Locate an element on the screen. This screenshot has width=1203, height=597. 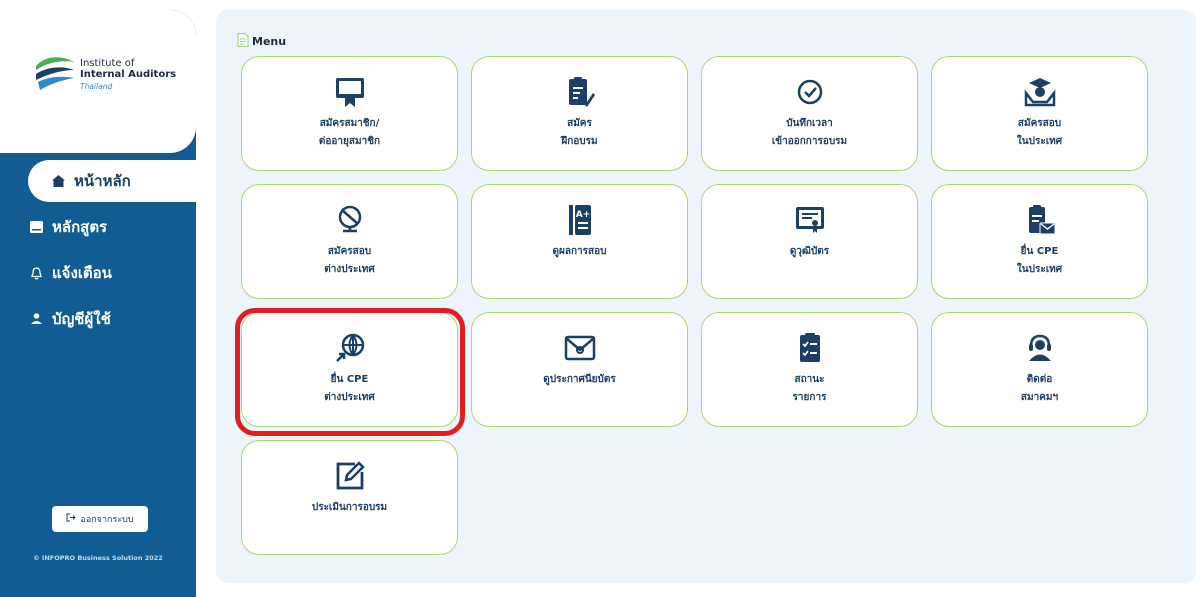
logo: Institute of Internal Auditors Thailand is located at coordinates (98, 81).